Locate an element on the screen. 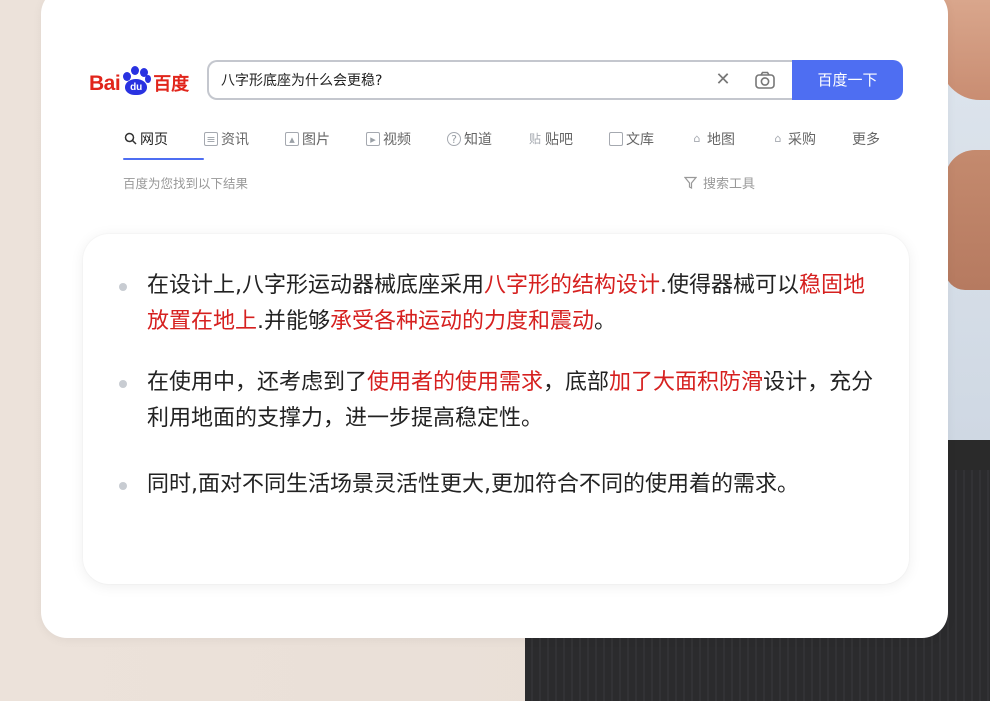 The image size is (990, 701). image-icon: ▴ is located at coordinates (292, 139).